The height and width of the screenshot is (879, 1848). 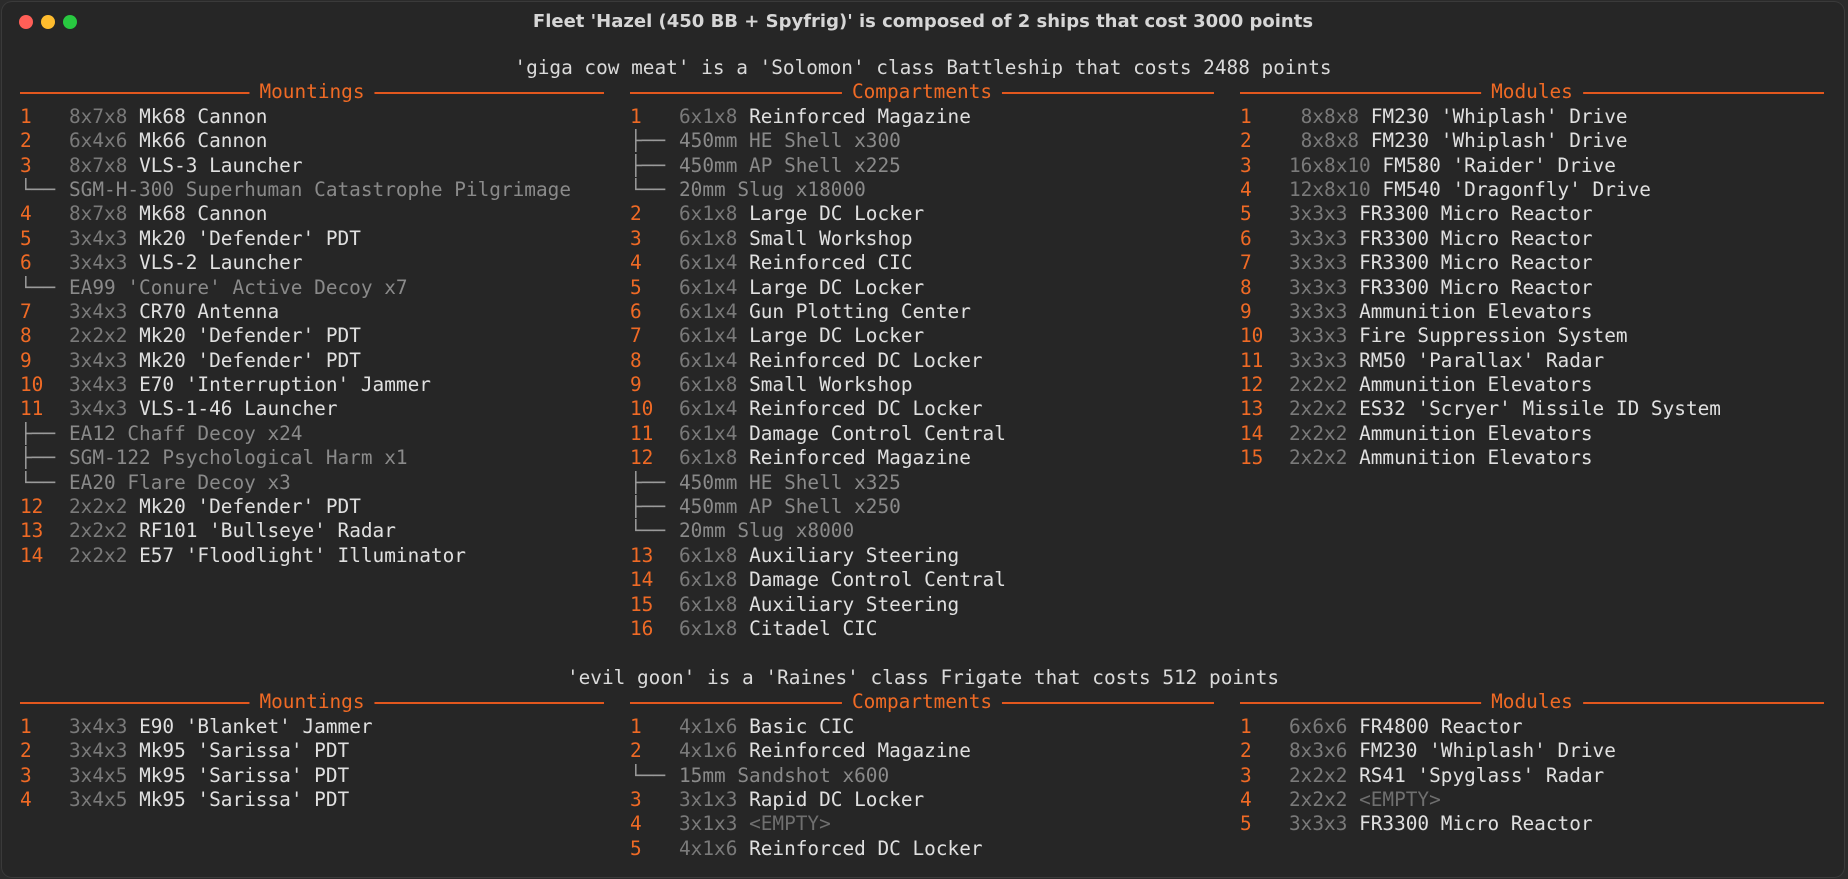 I want to click on sub-item: ├── 450mm AP Shell x225, so click(x=922, y=166).